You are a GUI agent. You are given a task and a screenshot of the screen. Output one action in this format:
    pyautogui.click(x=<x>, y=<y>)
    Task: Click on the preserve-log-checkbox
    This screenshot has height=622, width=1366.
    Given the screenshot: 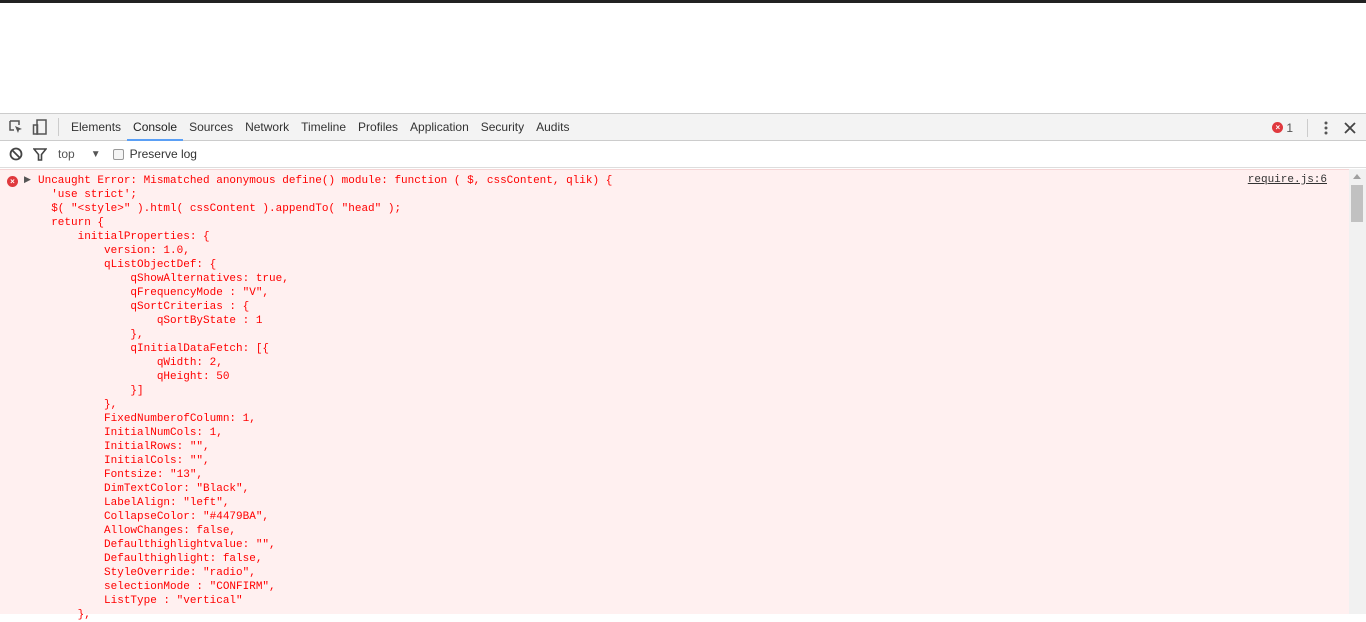 What is the action you would take?
    pyautogui.click(x=118, y=154)
    